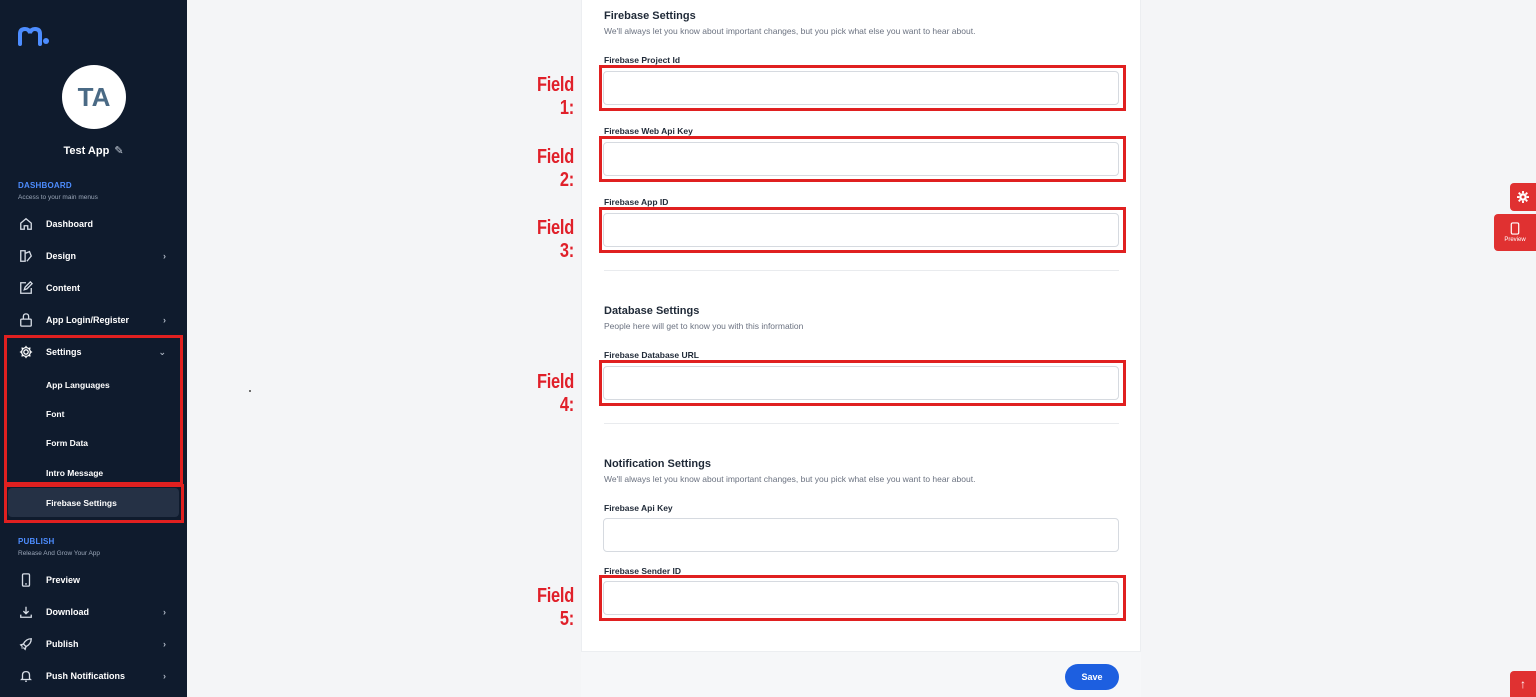 The width and height of the screenshot is (1536, 697). Describe the element at coordinates (652, 311) in the screenshot. I see `database-section-title: Database Settings` at that location.